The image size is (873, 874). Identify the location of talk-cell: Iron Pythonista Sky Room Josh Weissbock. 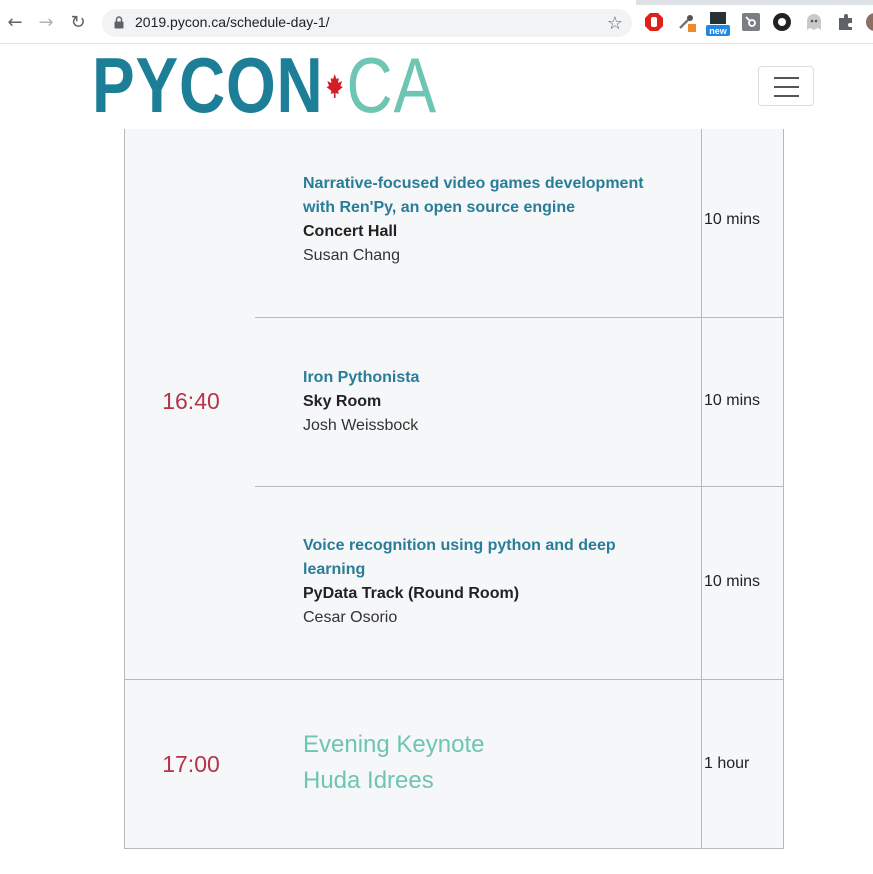
(478, 402).